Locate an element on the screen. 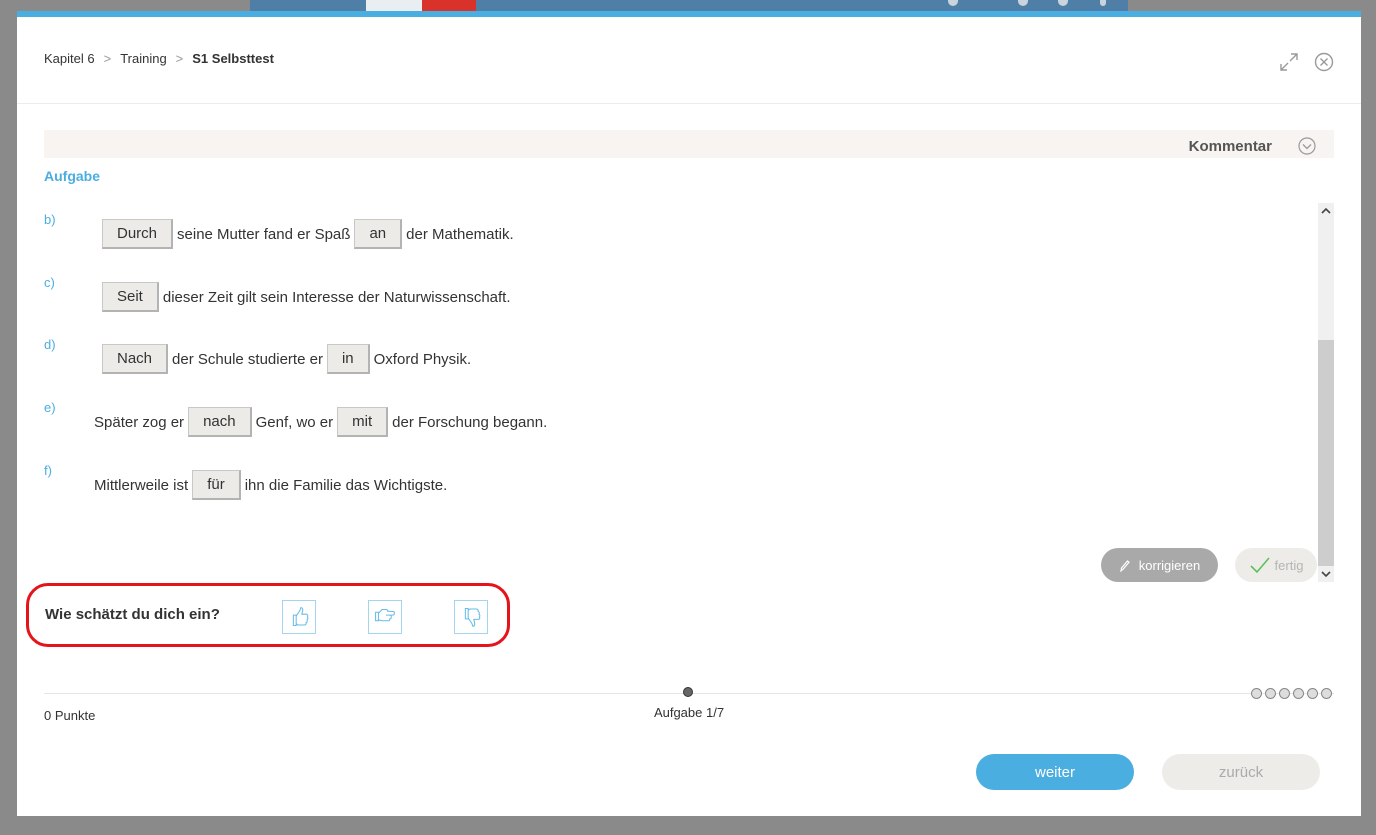  weiter-button: weiter is located at coordinates (1055, 772).